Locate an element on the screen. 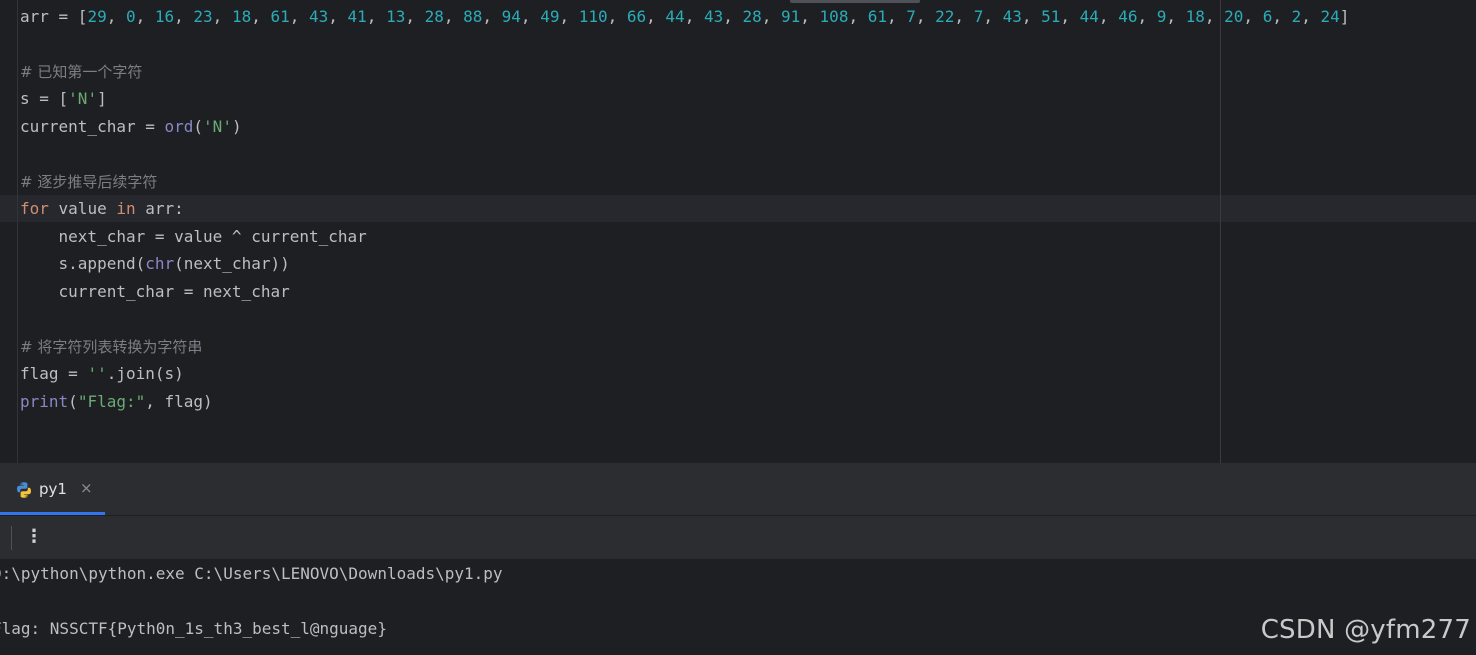 The image size is (1476, 655). code-line: flag = ''.join(s) is located at coordinates (102, 374).